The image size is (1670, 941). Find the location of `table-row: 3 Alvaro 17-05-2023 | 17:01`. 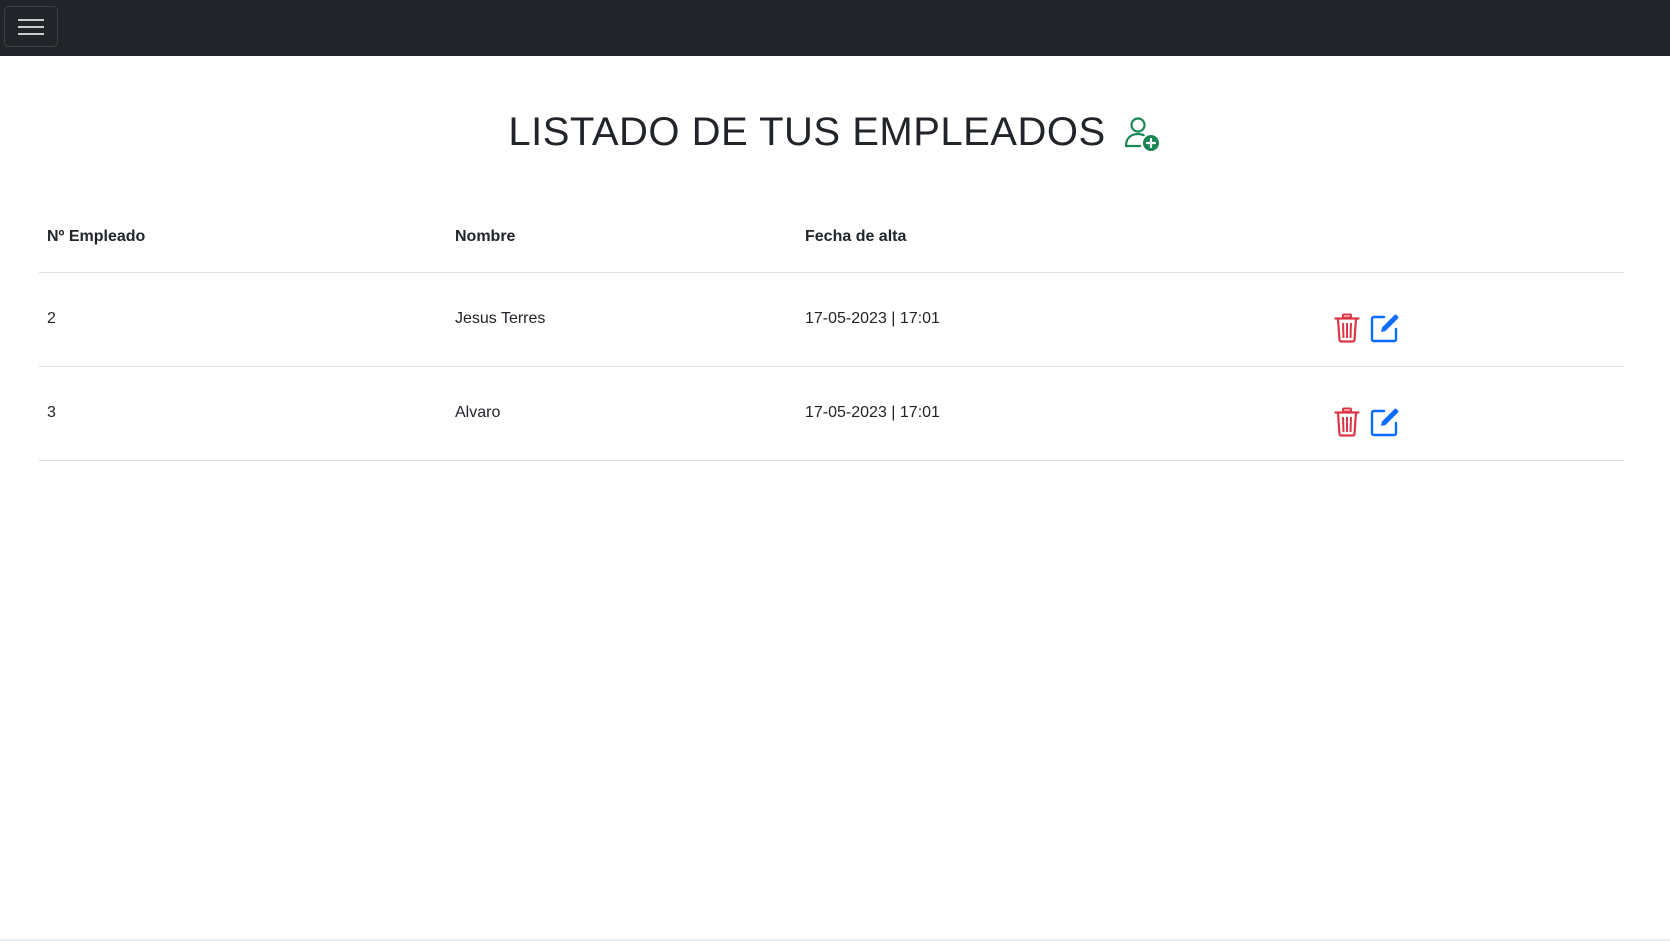

table-row: 3 Alvaro 17-05-2023 | 17:01 is located at coordinates (831, 414).